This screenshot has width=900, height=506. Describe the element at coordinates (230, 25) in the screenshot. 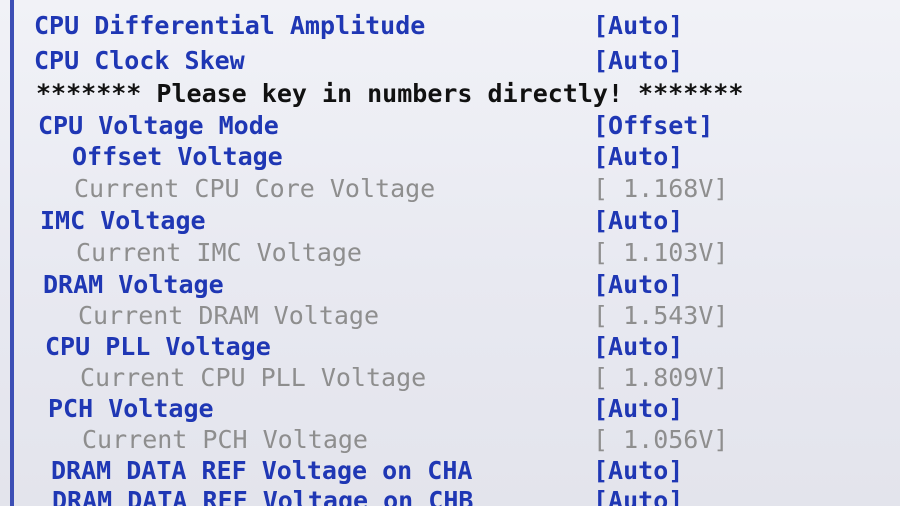

I see `setting-label: CPU Differential Amplitude` at that location.